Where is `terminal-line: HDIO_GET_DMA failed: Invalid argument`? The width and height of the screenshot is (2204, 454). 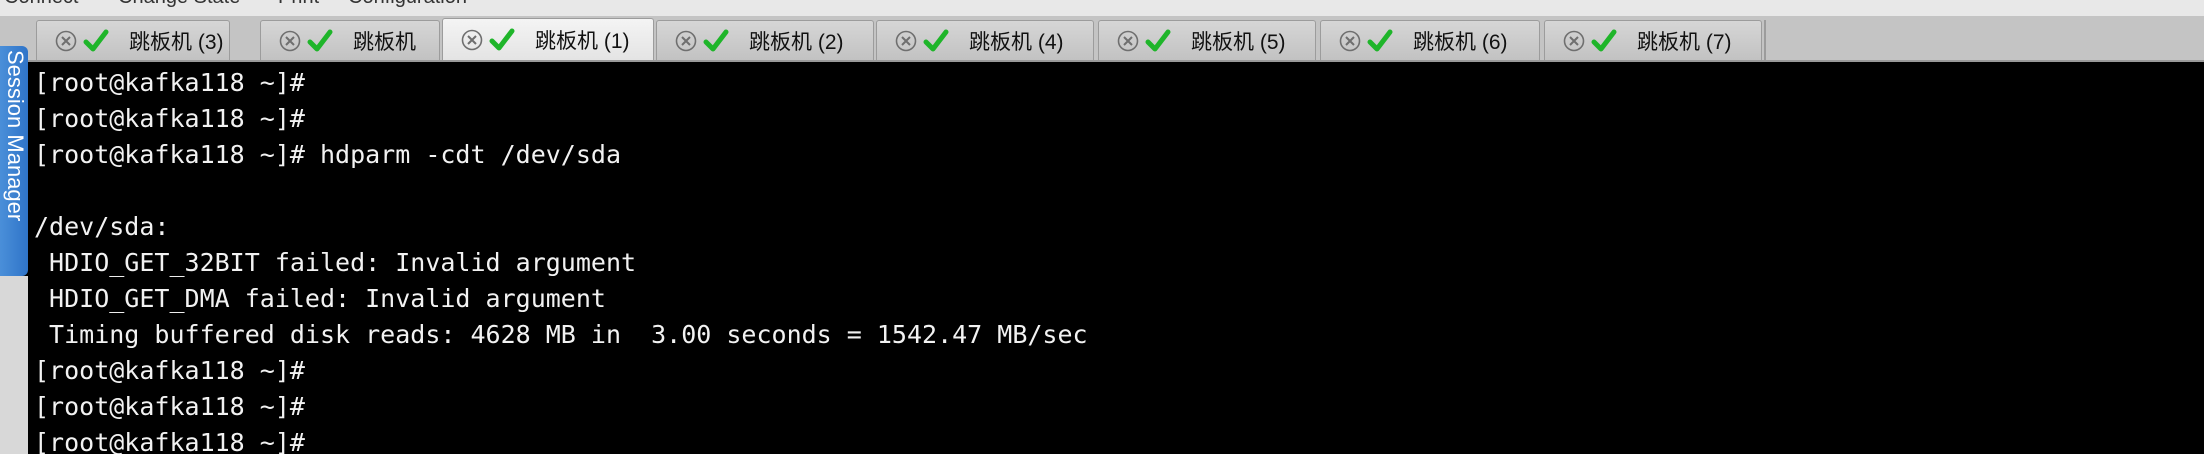
terminal-line: HDIO_GET_DMA failed: Invalid argument is located at coordinates (320, 298).